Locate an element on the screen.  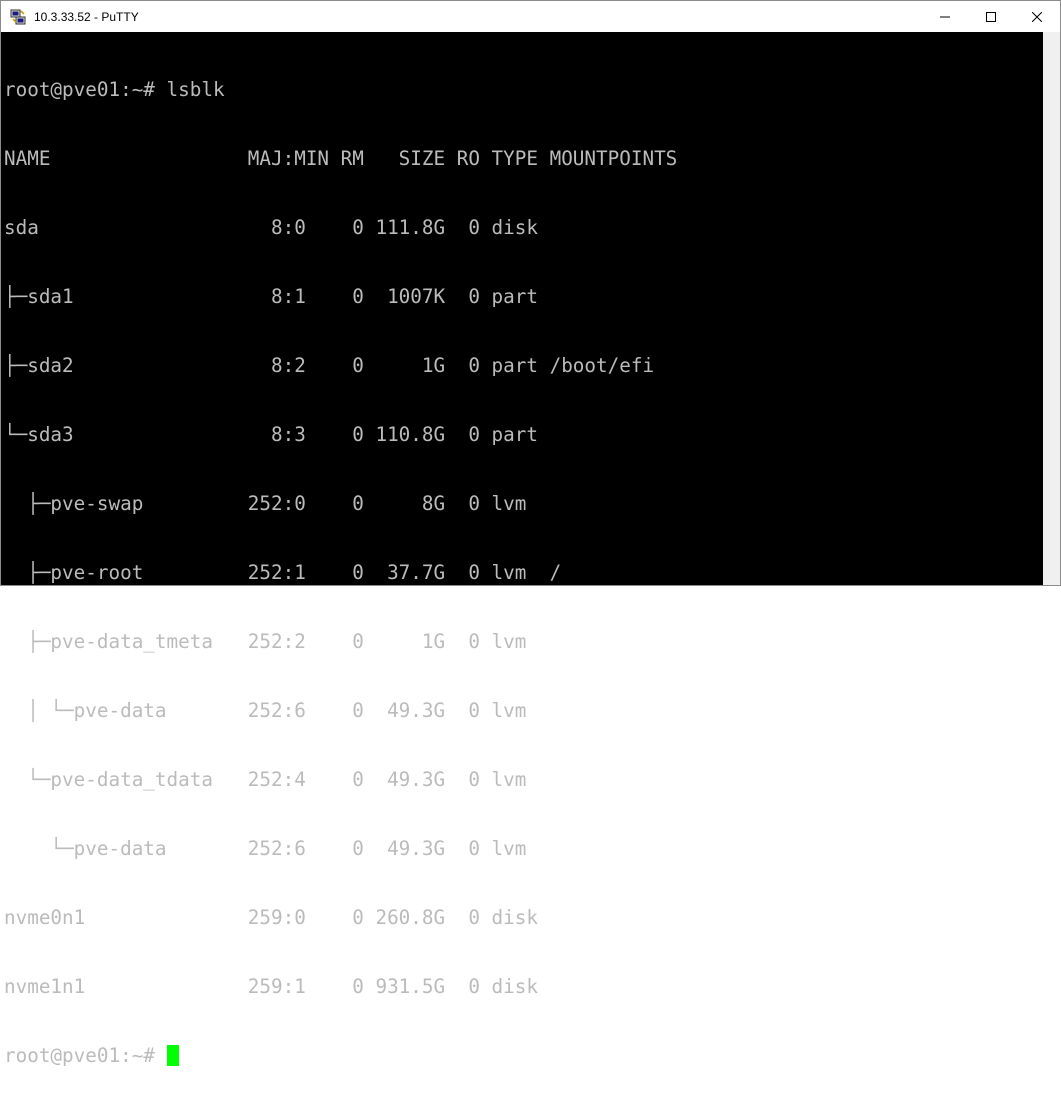
close-button is located at coordinates (1037, 16).